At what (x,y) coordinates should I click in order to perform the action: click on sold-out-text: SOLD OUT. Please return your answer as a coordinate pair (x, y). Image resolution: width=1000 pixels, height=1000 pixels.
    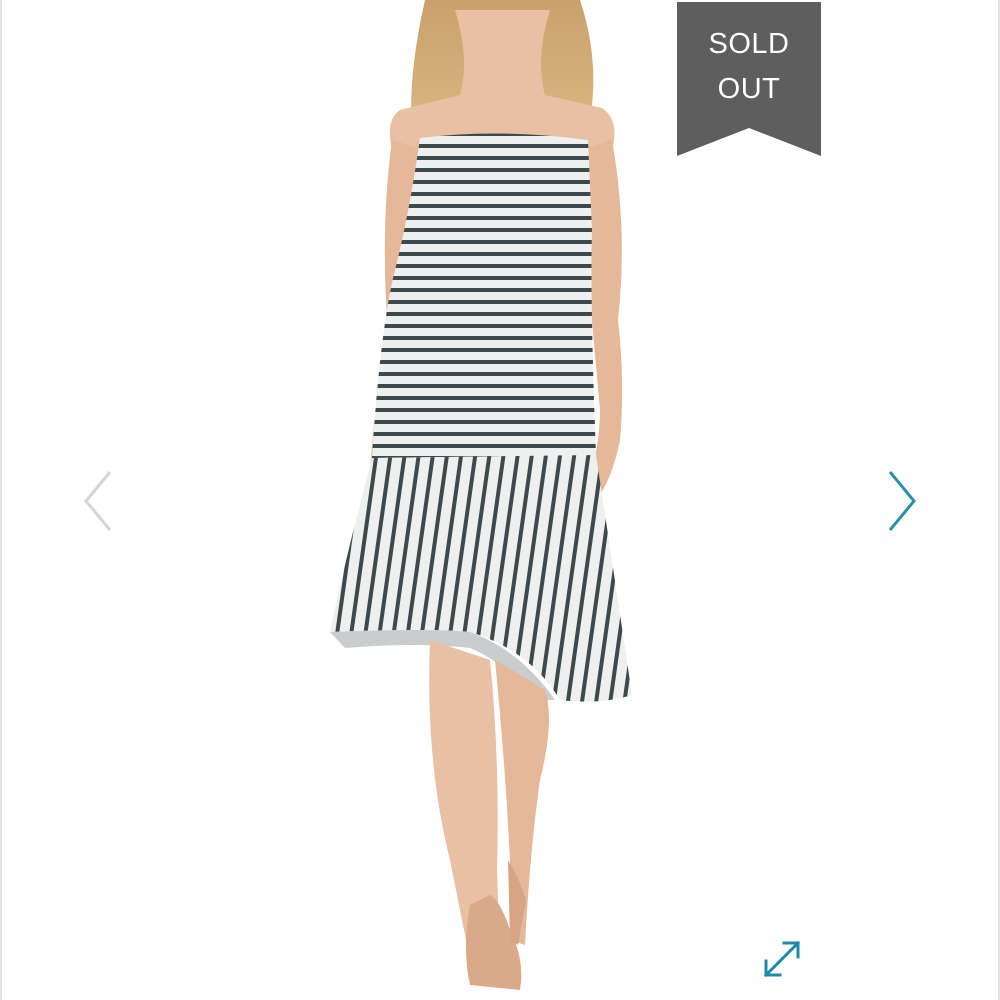
    Looking at the image, I should click on (749, 67).